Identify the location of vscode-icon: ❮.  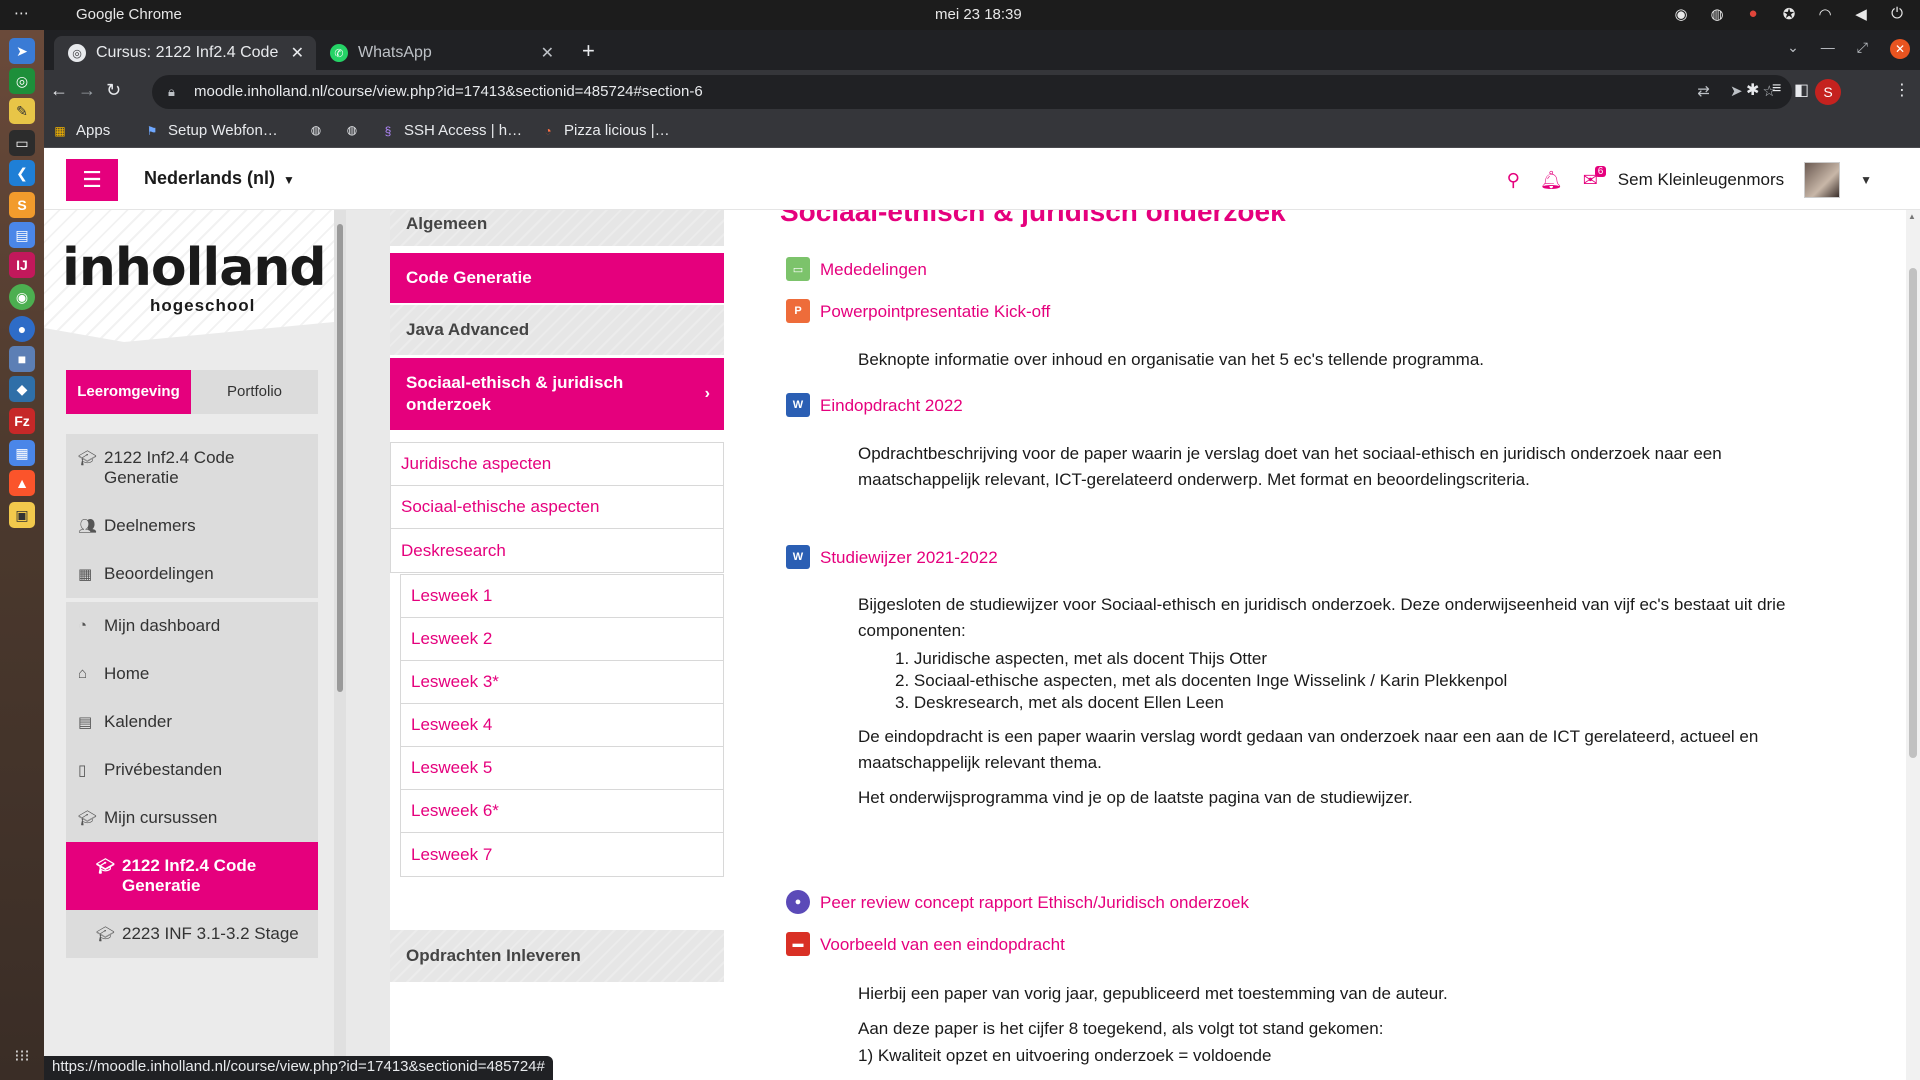
(22, 173).